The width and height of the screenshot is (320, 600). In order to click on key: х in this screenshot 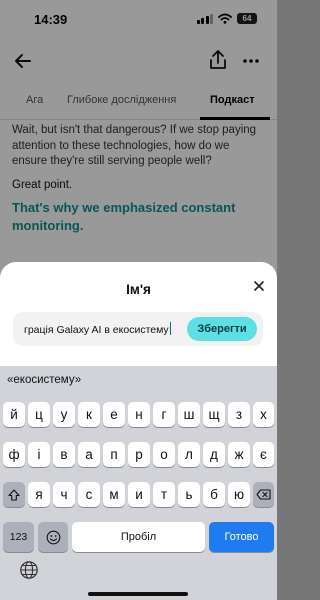, I will do `click(263, 414)`.